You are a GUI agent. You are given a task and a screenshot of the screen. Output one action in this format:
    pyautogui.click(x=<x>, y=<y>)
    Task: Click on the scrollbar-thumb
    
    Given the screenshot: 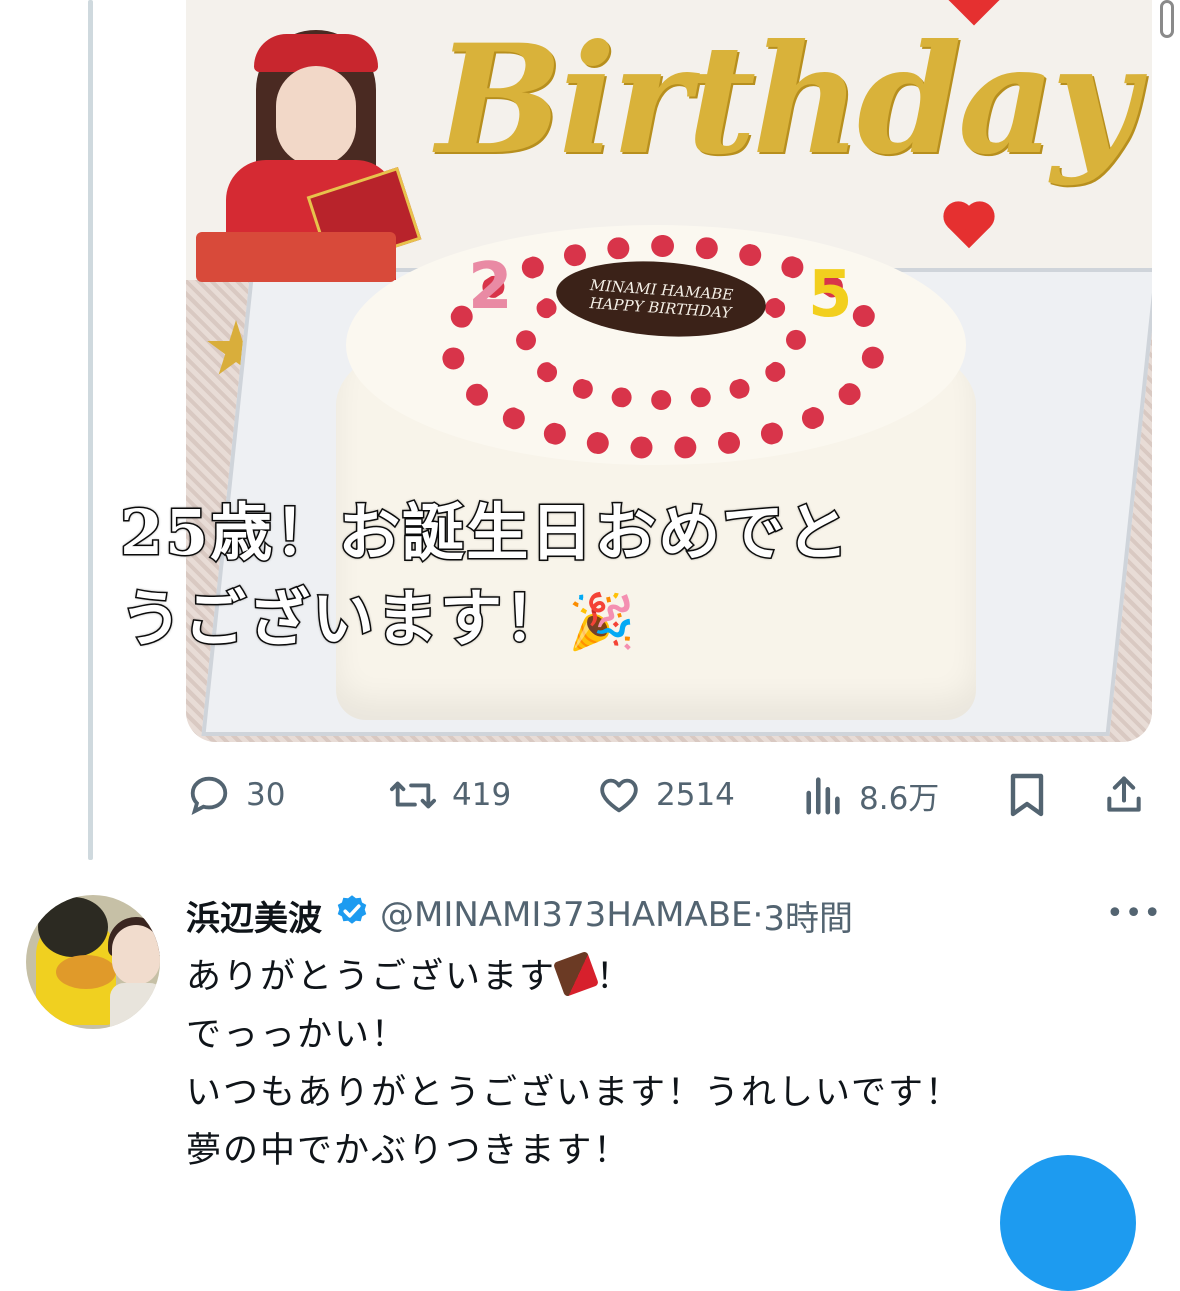 What is the action you would take?
    pyautogui.click(x=1167, y=19)
    